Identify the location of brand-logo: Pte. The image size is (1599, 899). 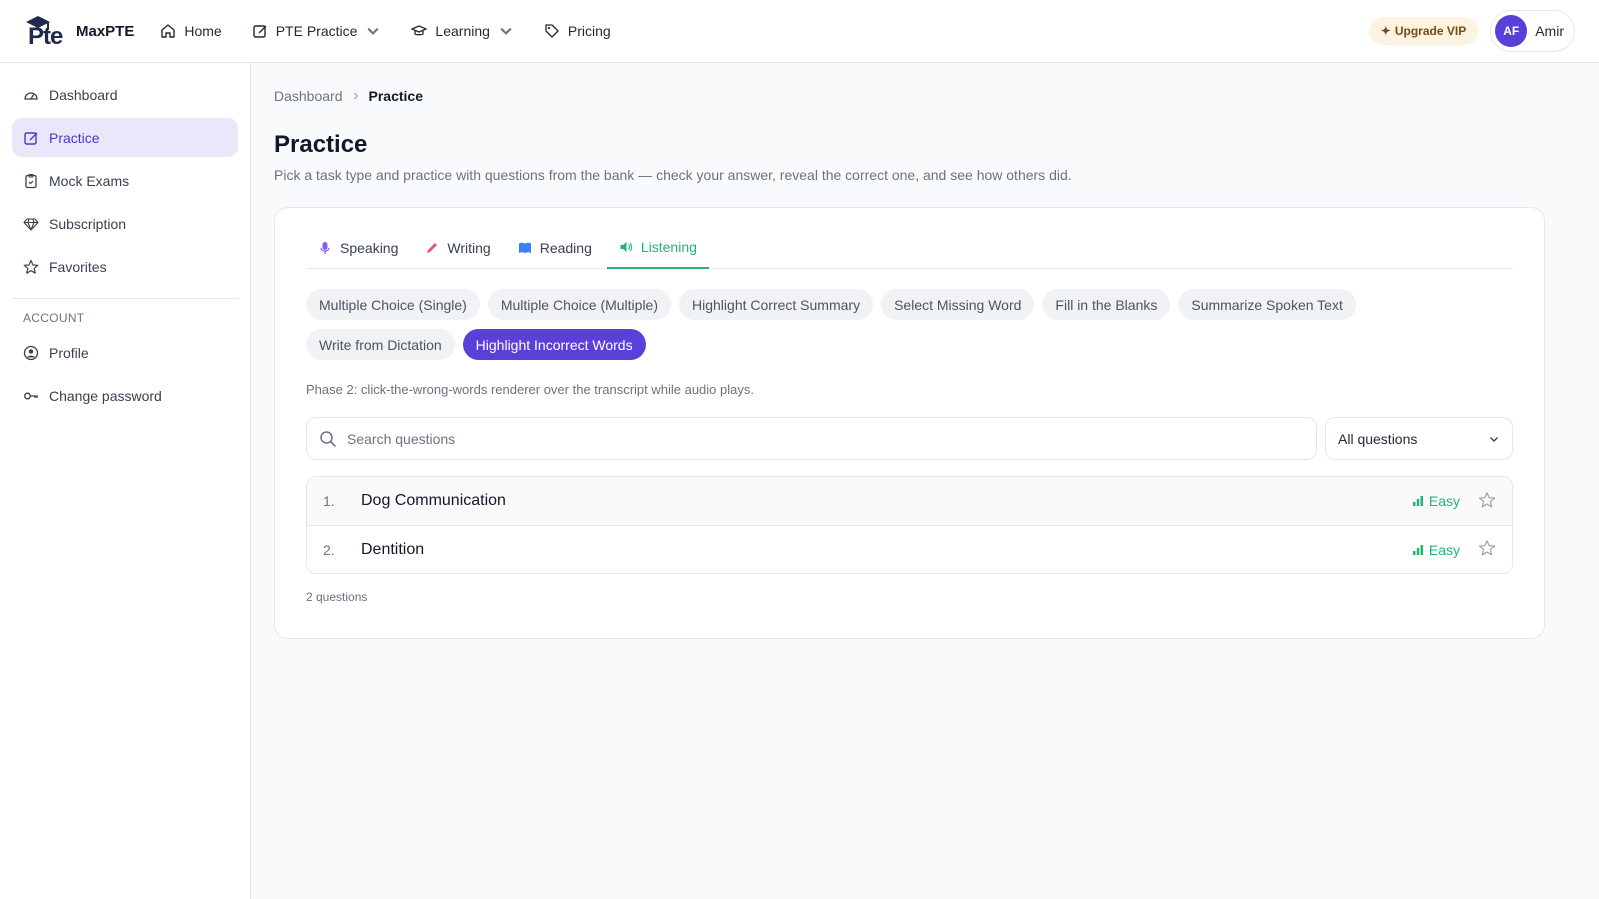
(46, 31).